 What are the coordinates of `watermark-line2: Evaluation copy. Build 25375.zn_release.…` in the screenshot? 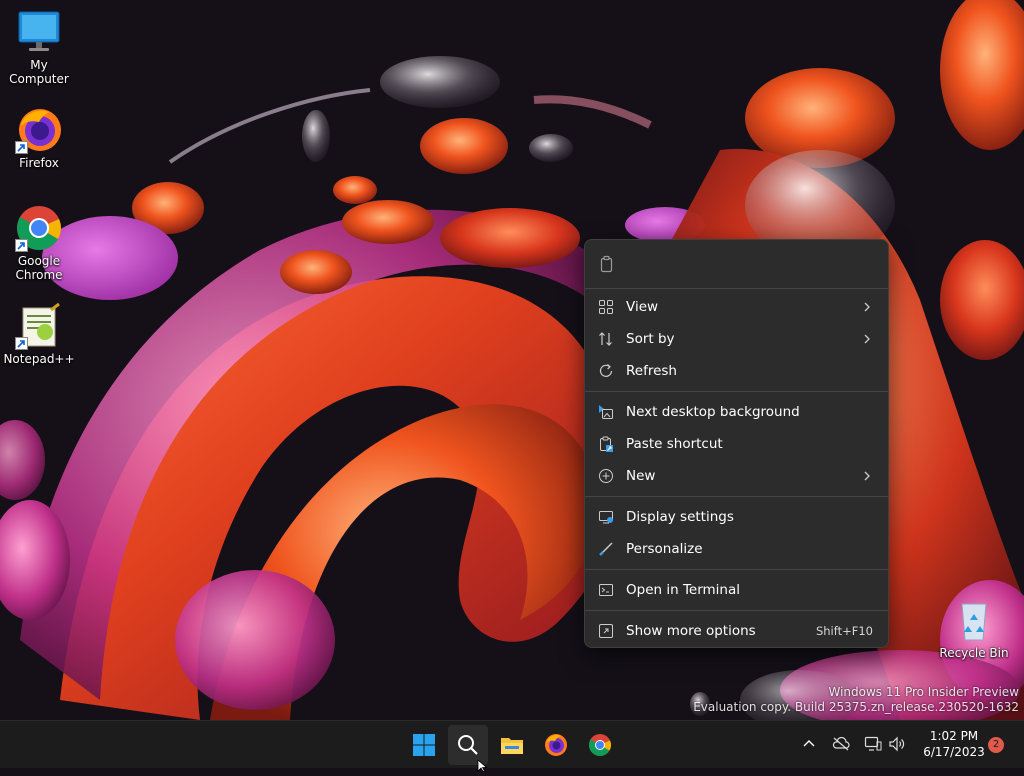 It's located at (856, 707).